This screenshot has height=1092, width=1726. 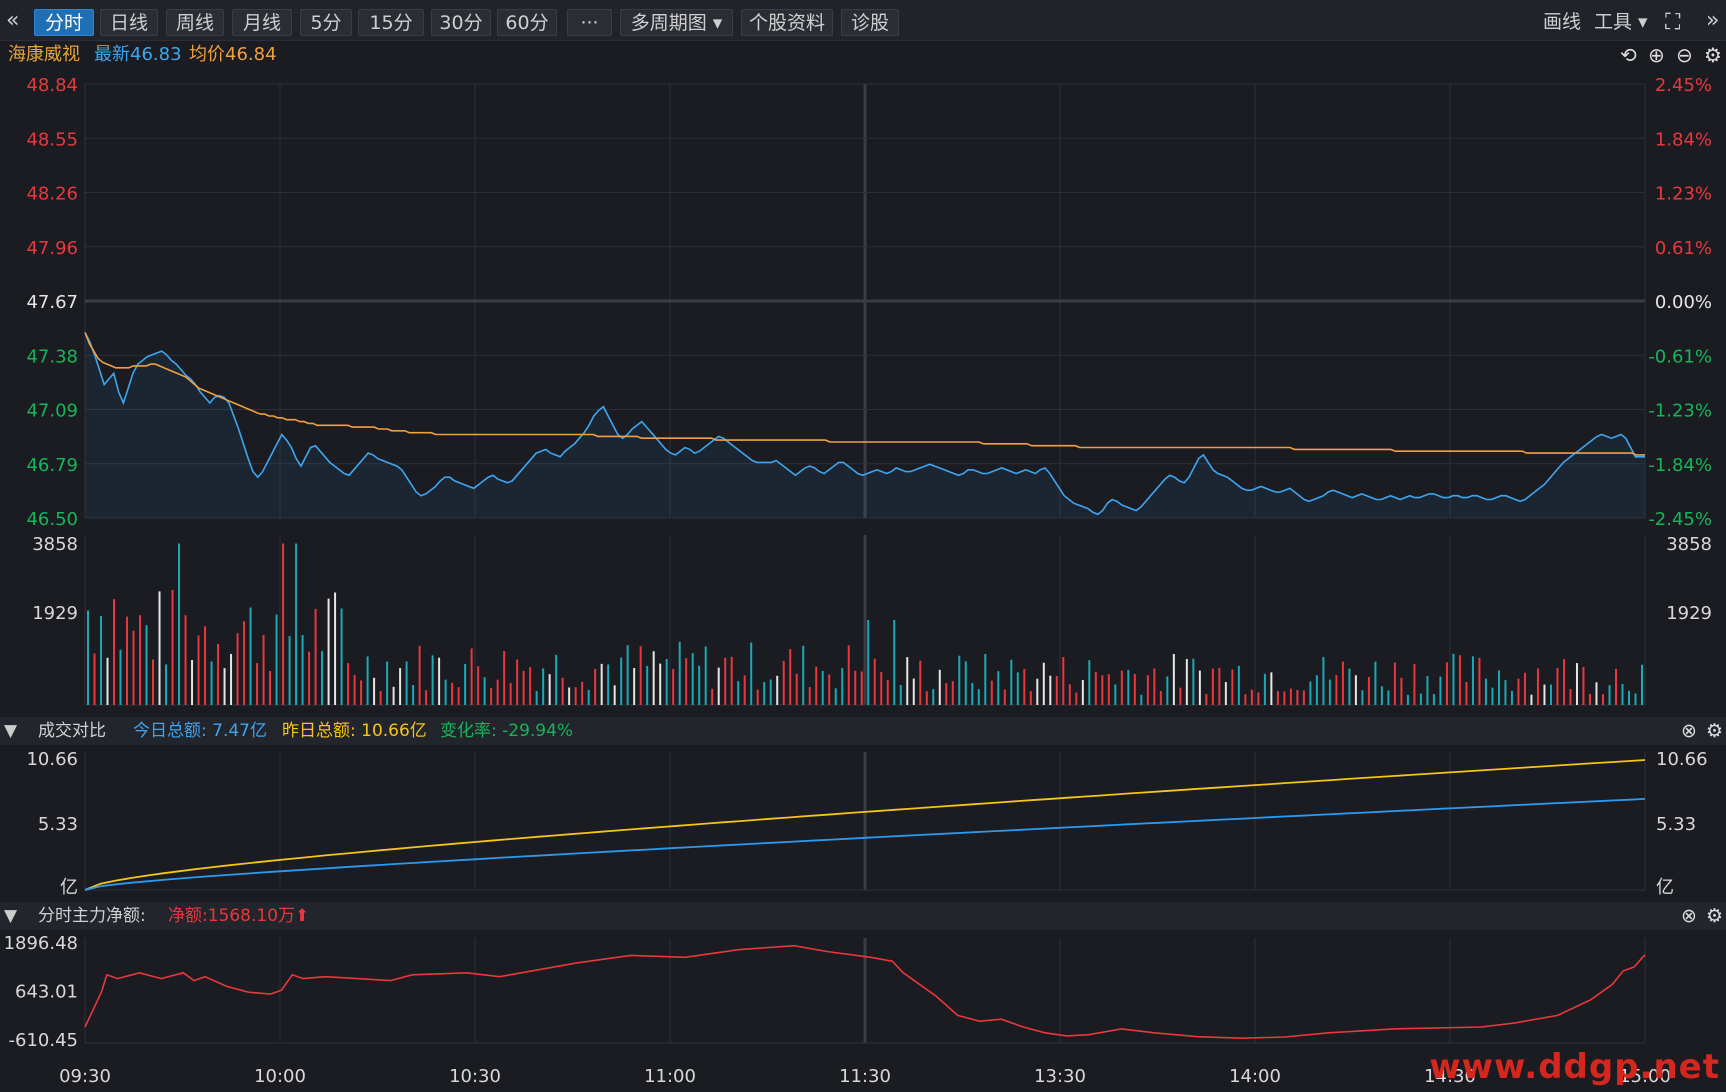 What do you see at coordinates (1621, 22) in the screenshot?
I see `tools-button: 工具 ▾` at bounding box center [1621, 22].